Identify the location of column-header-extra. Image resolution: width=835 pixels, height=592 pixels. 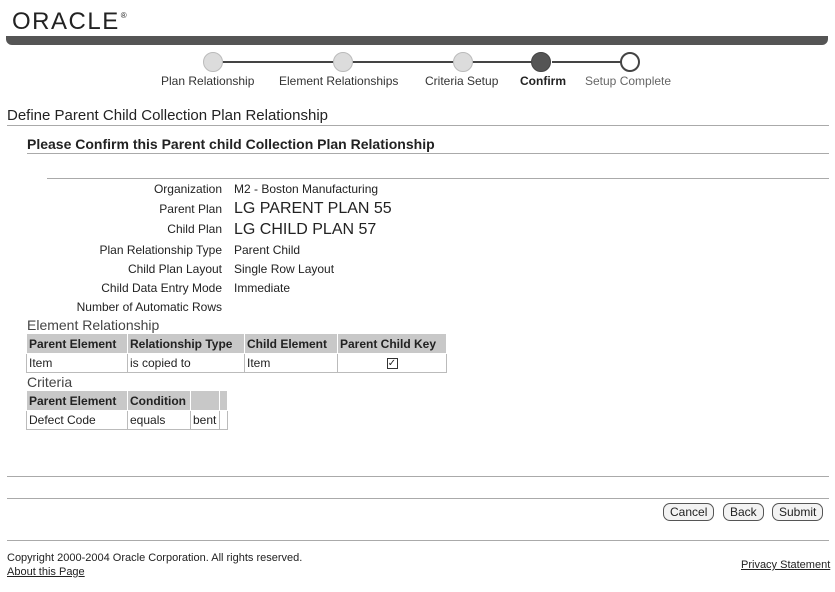
(223, 400).